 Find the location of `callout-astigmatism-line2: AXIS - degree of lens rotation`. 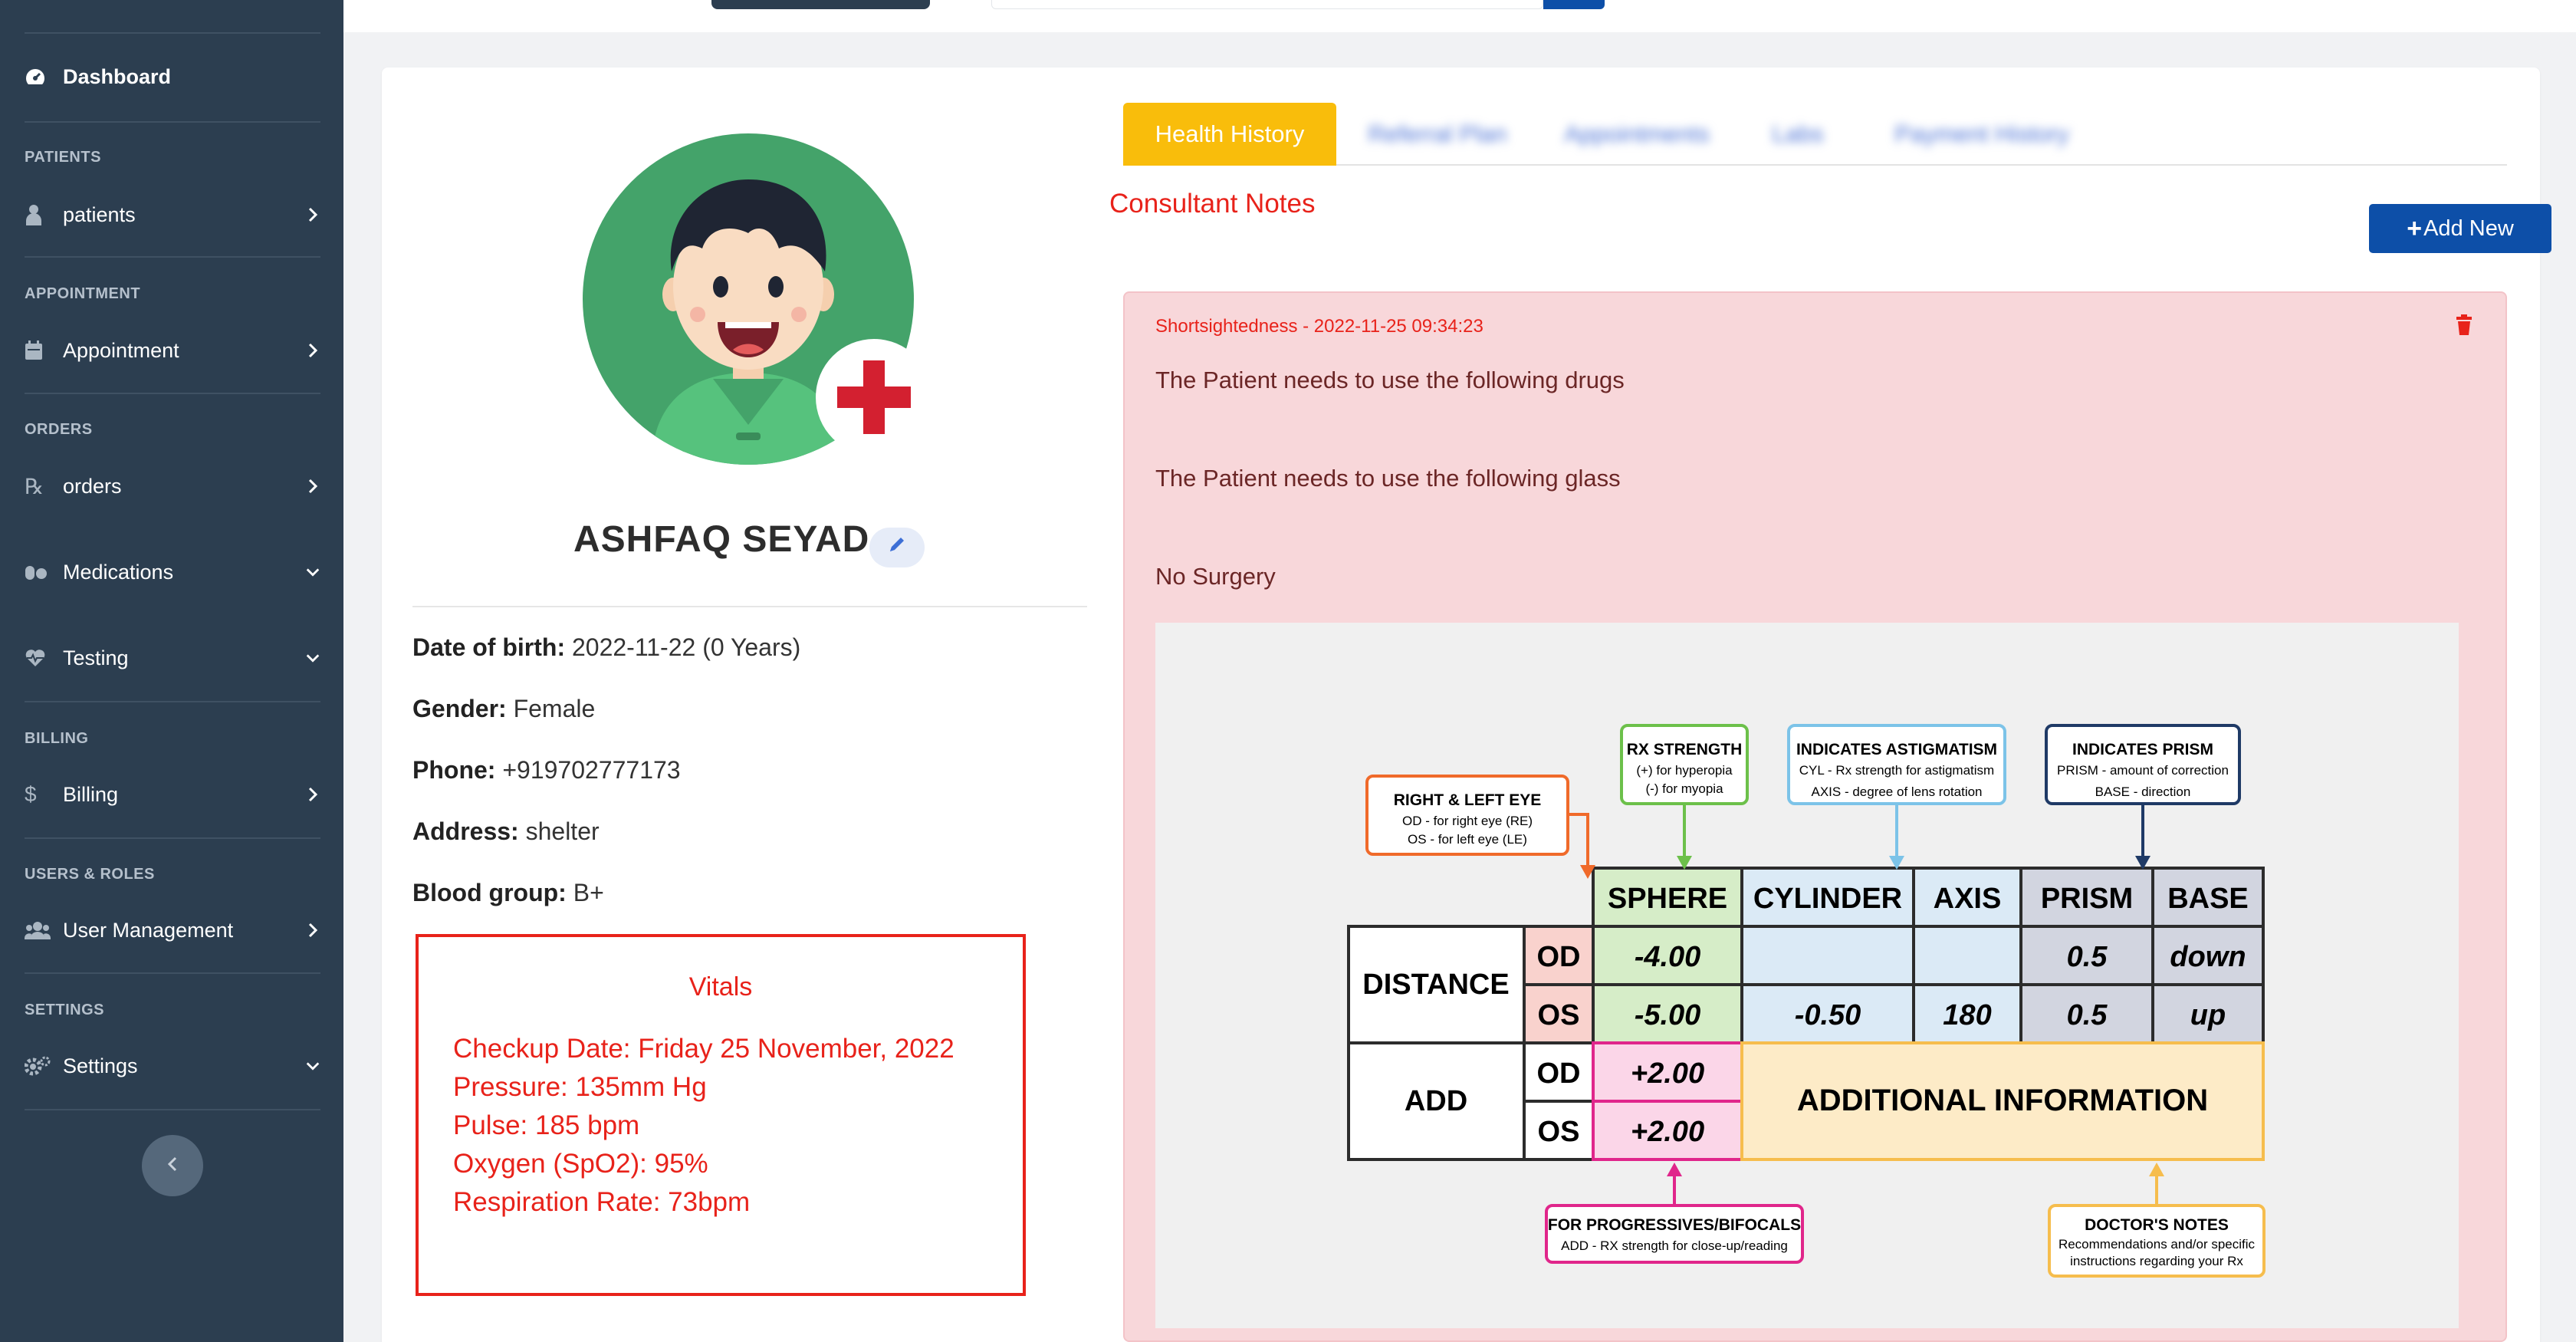

callout-astigmatism-line2: AXIS - degree of lens rotation is located at coordinates (1896, 791).